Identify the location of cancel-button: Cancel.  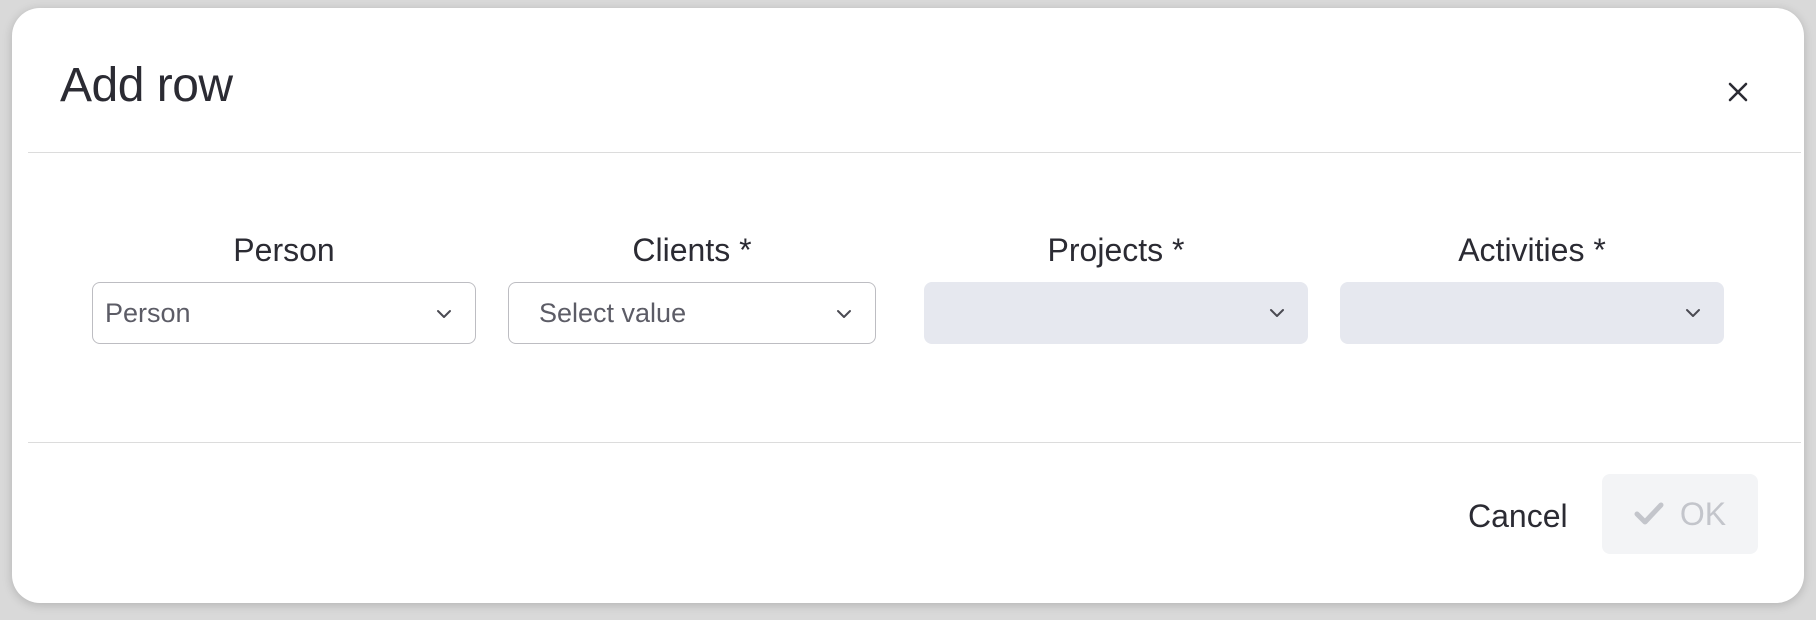
(1518, 516).